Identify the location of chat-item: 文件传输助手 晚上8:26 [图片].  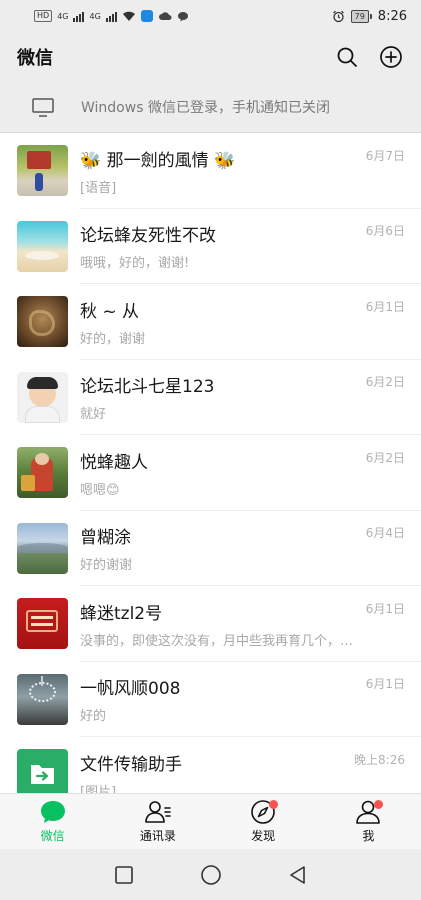
(210, 765).